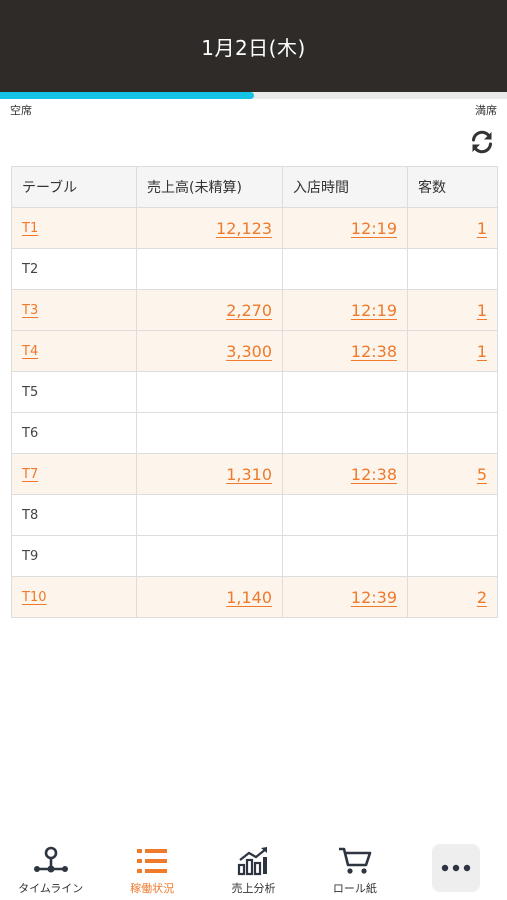 The width and height of the screenshot is (507, 900). Describe the element at coordinates (152, 888) in the screenshot. I see `nav-label-operation-status: 稼働状況` at that location.